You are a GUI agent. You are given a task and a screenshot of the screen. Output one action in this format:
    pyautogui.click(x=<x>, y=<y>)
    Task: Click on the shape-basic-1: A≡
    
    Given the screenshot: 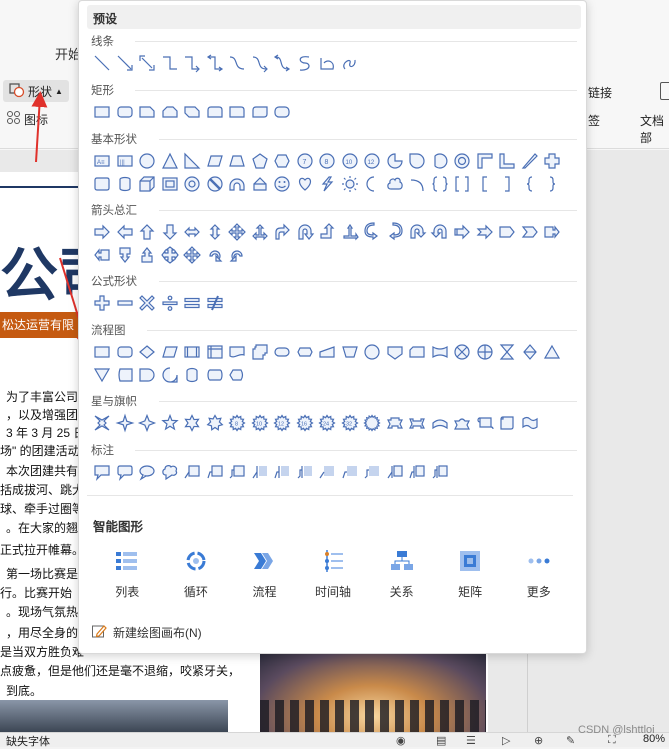 What is the action you would take?
    pyautogui.click(x=102, y=160)
    